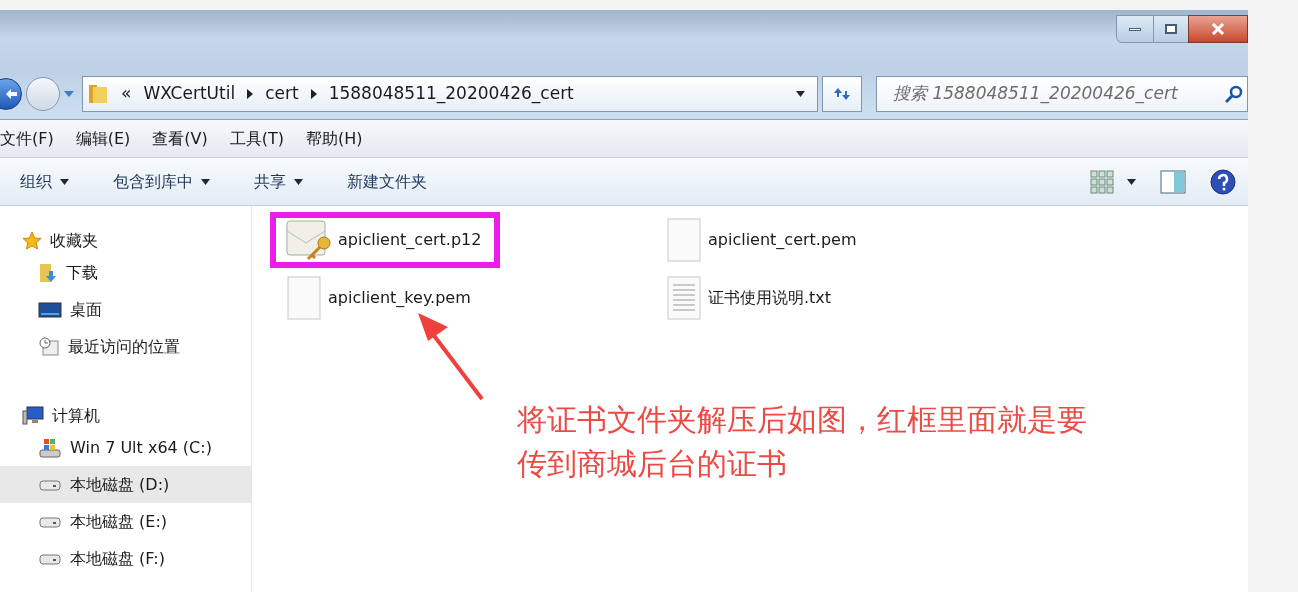 This screenshot has height=592, width=1298. I want to click on menu-item: 查看(V), so click(180, 138).